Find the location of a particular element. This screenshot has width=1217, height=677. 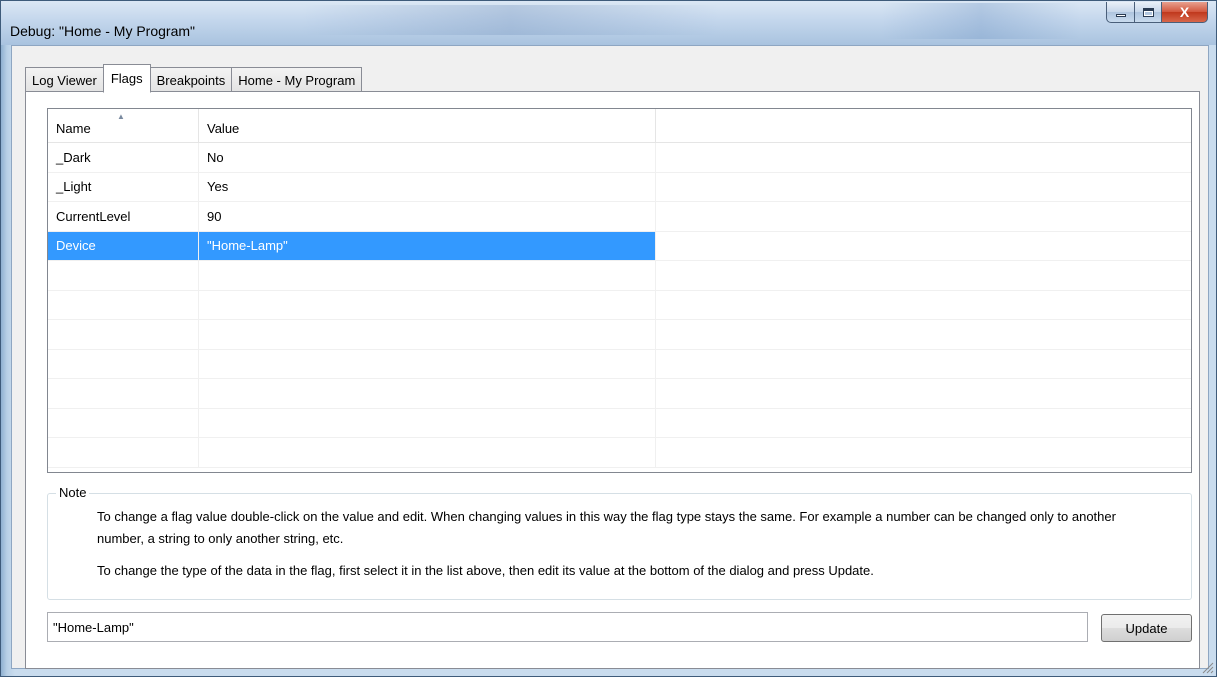

tab-flags: Flags is located at coordinates (126, 78).